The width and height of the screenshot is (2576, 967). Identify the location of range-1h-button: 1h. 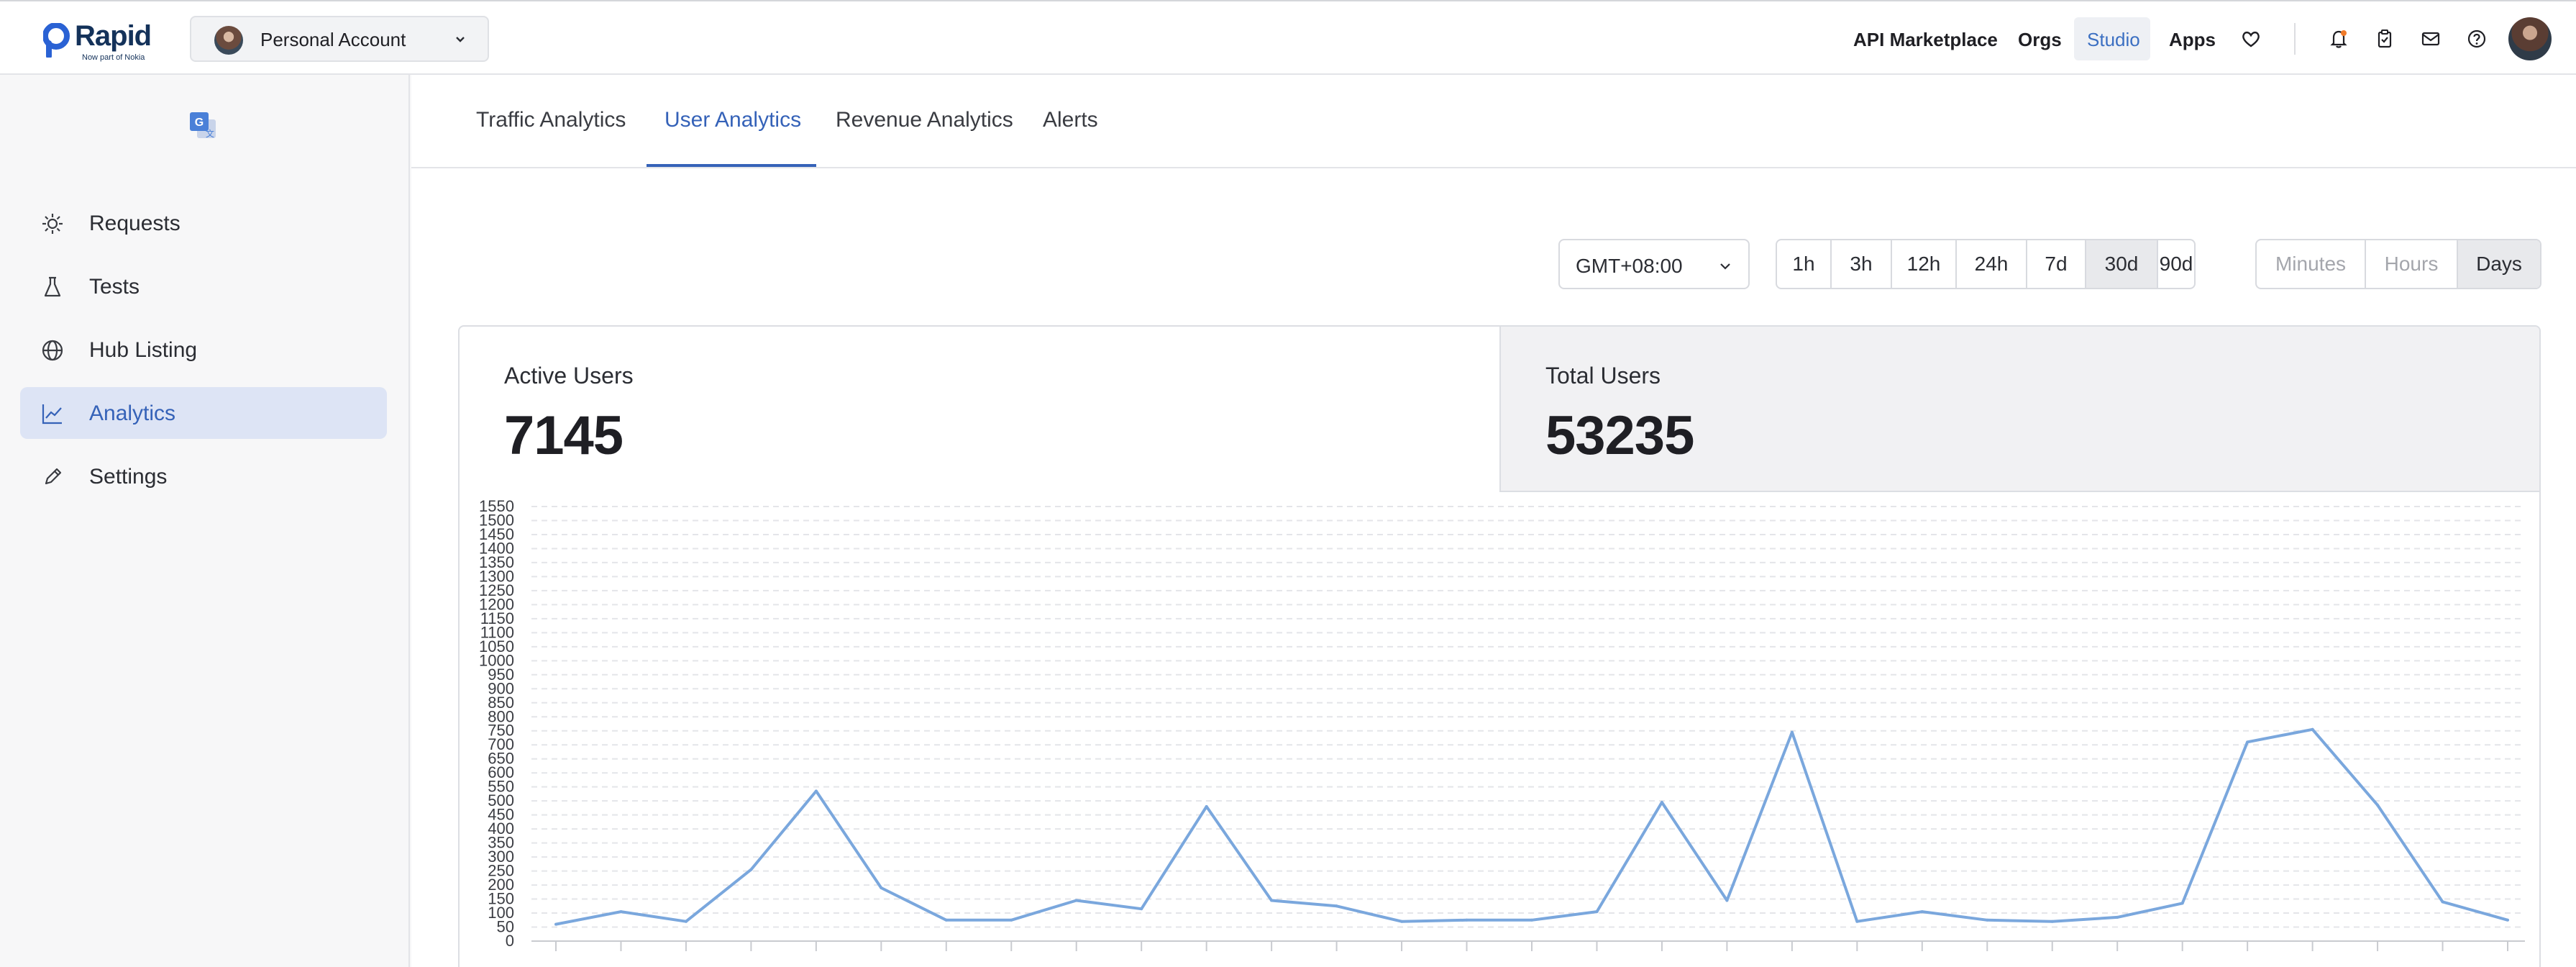
(1804, 264).